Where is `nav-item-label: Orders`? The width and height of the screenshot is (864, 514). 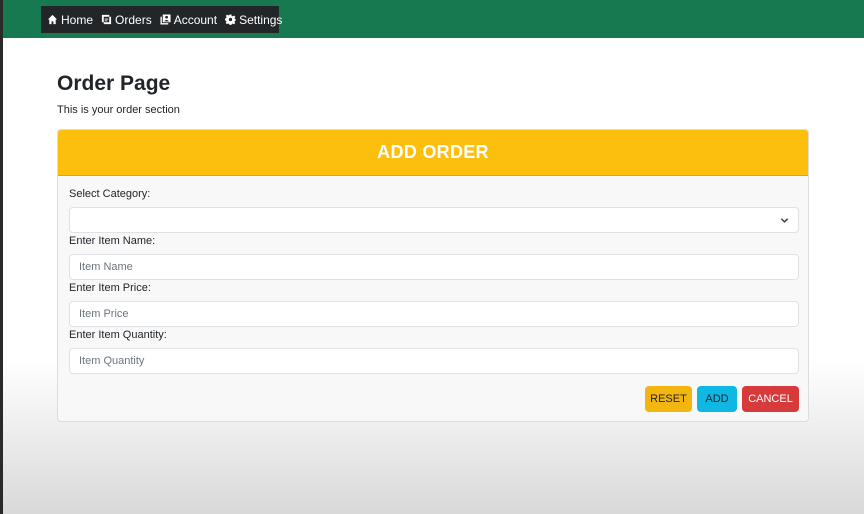
nav-item-label: Orders is located at coordinates (133, 19).